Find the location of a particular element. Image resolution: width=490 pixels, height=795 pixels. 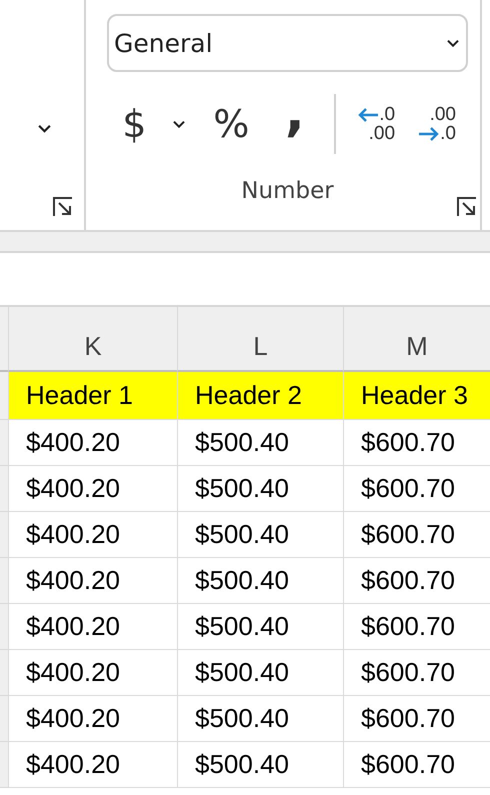

group-label: Number is located at coordinates (287, 191).